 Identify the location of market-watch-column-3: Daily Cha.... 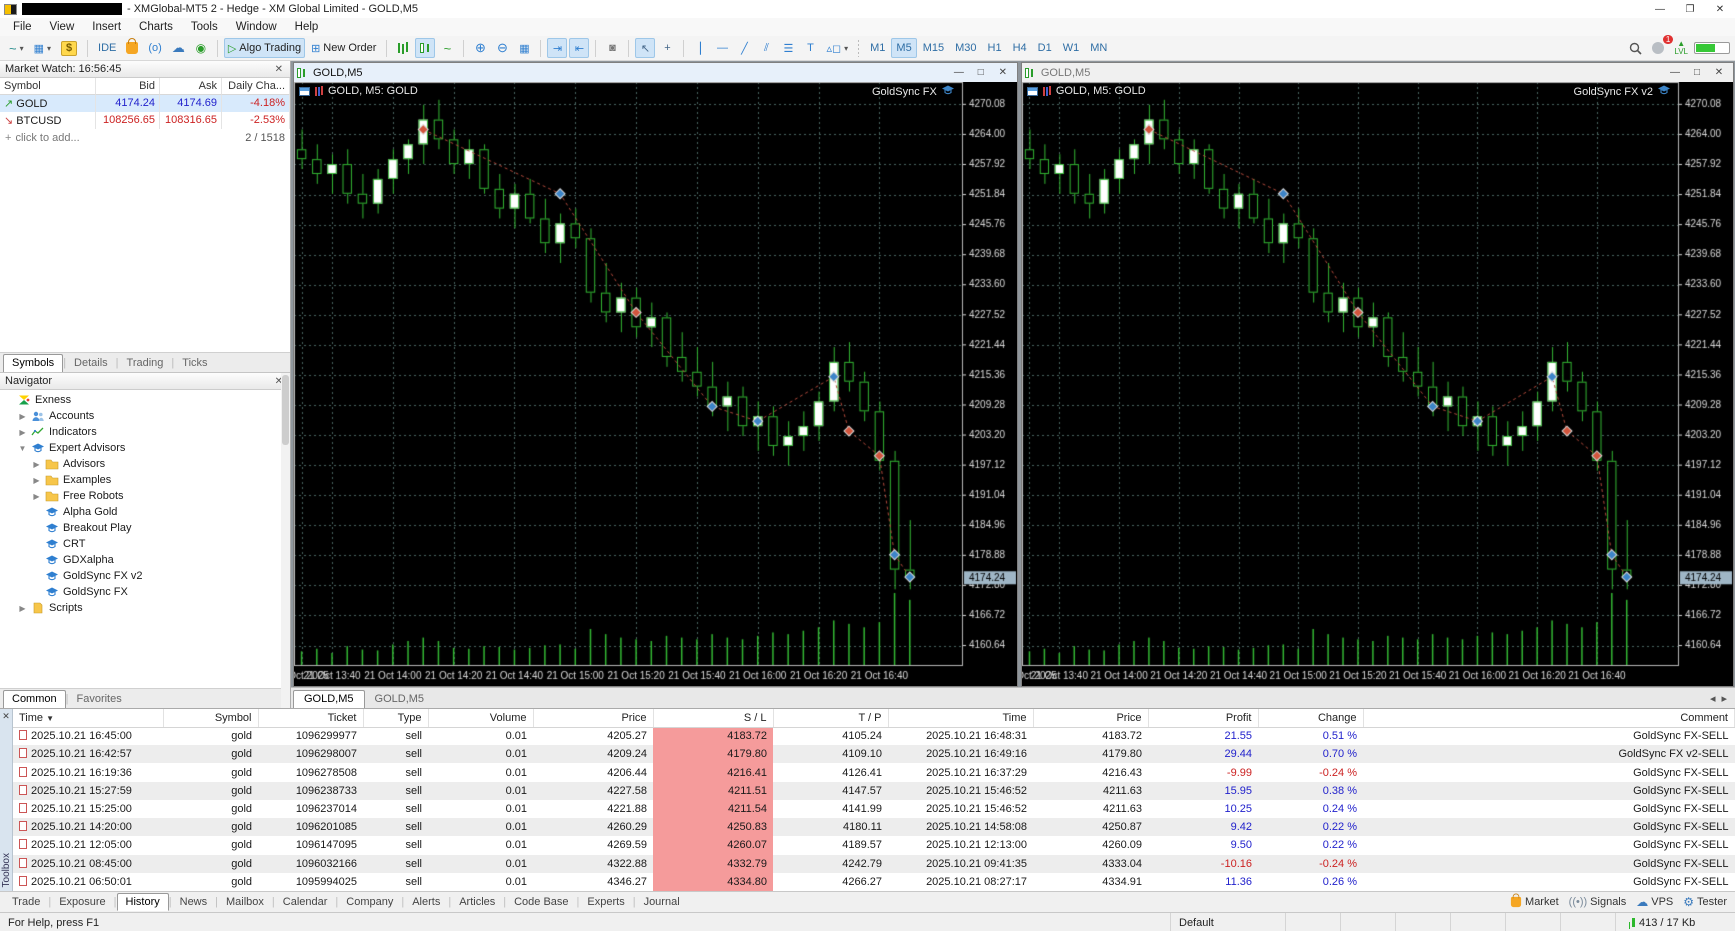
(256, 86).